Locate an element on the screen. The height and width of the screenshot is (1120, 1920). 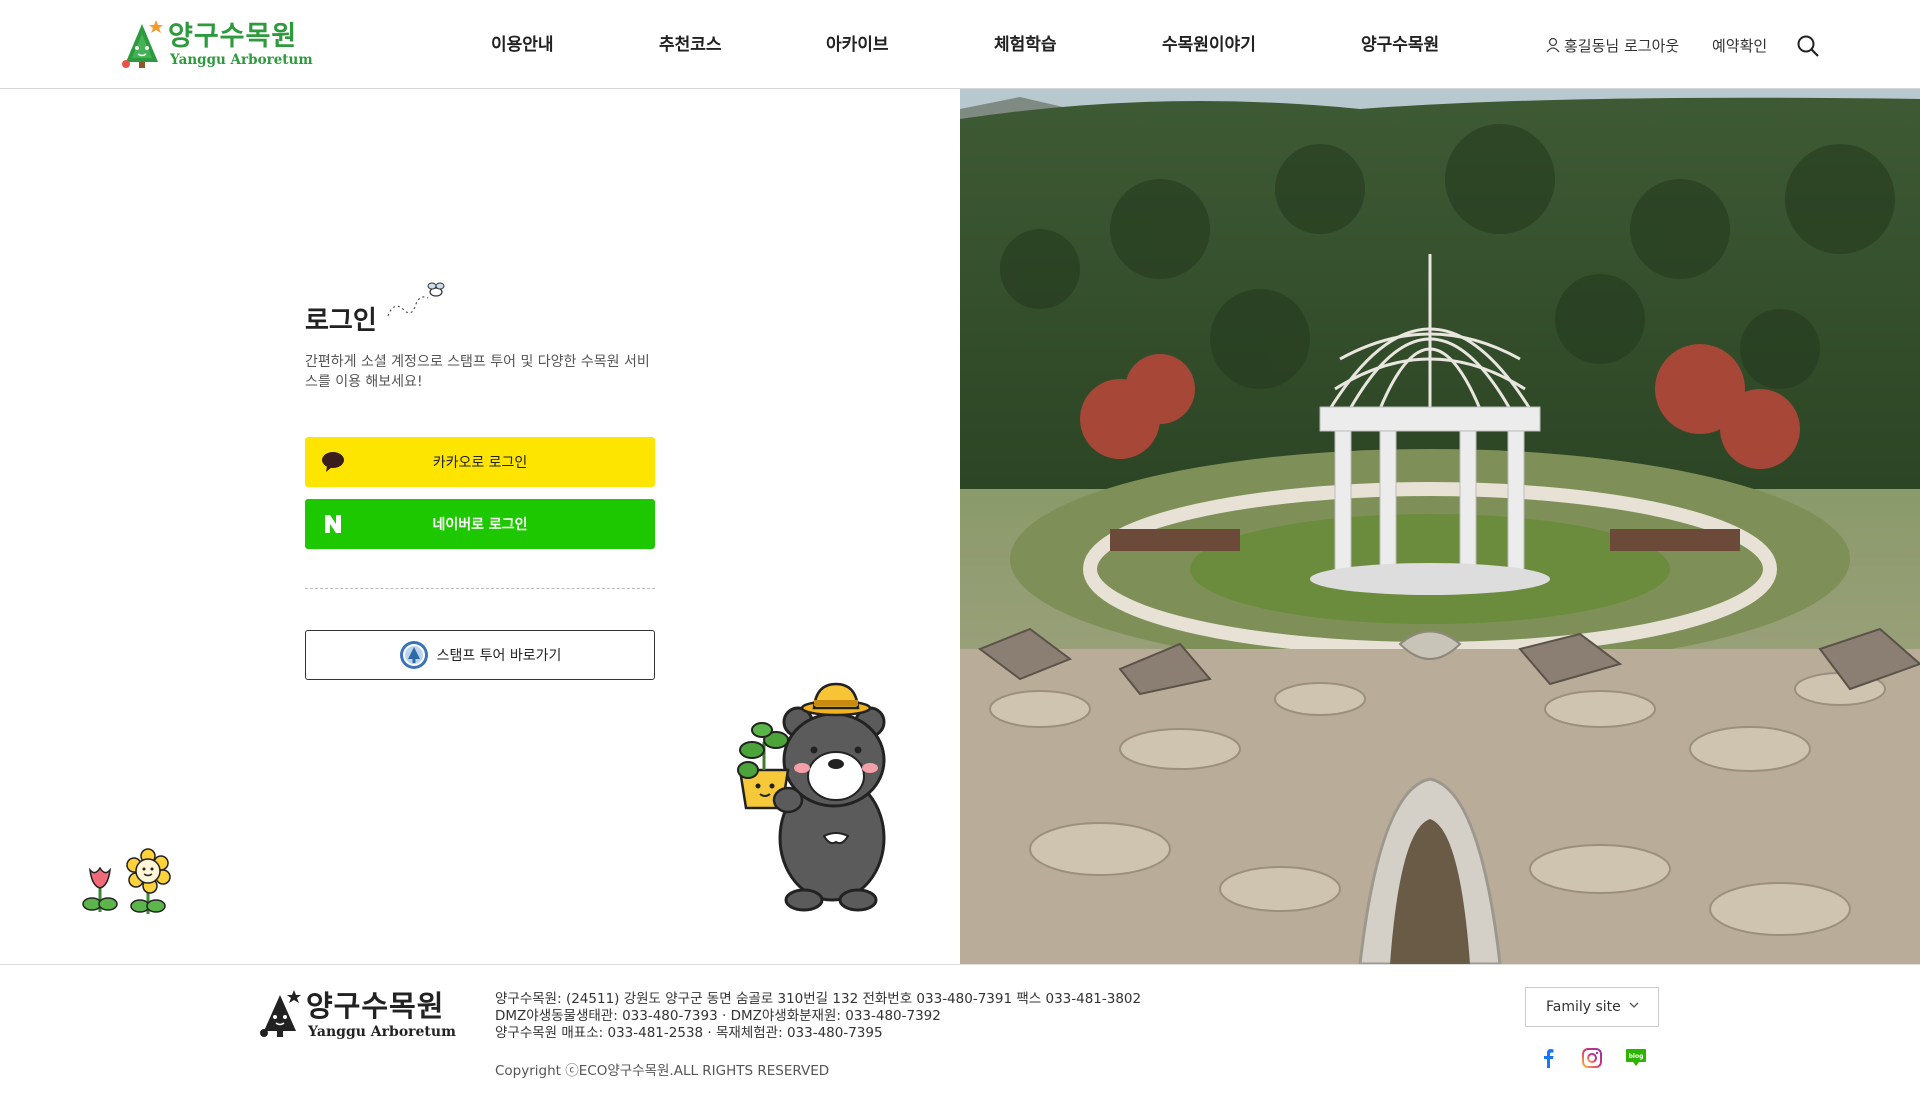
user-suffix: 님 is located at coordinates (1612, 46).